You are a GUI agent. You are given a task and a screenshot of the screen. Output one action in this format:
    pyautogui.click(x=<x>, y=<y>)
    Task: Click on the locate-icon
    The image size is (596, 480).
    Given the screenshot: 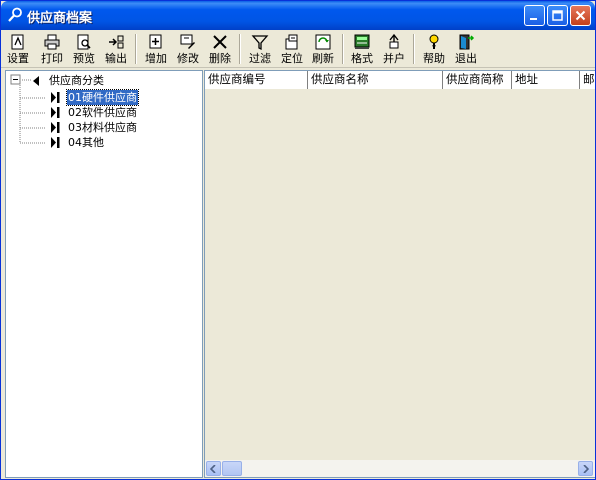 What is the action you would take?
    pyautogui.click(x=291, y=42)
    